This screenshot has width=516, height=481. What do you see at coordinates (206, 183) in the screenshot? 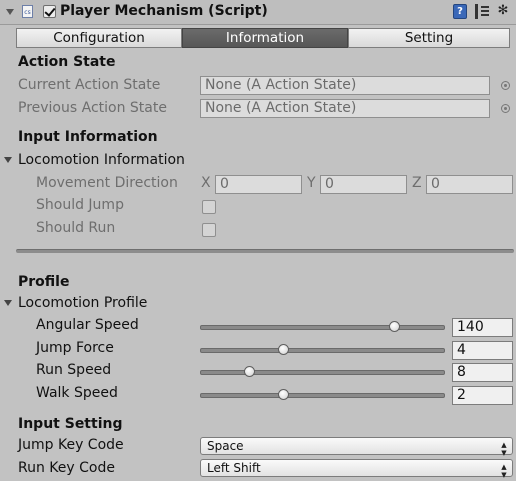
I see `axis-x-label: X` at bounding box center [206, 183].